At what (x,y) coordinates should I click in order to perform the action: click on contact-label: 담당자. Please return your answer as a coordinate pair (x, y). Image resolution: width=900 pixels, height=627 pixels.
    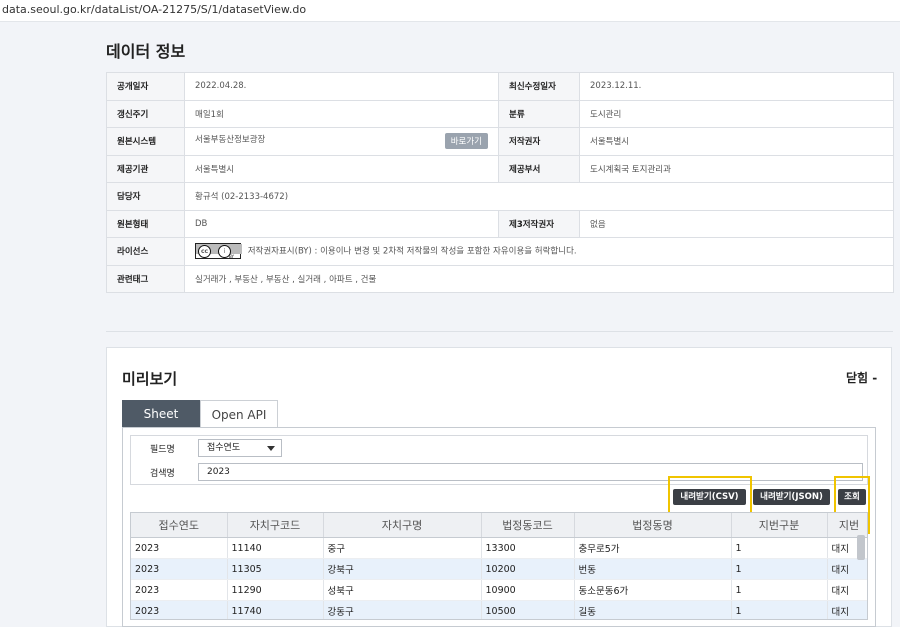
    Looking at the image, I should click on (145, 196).